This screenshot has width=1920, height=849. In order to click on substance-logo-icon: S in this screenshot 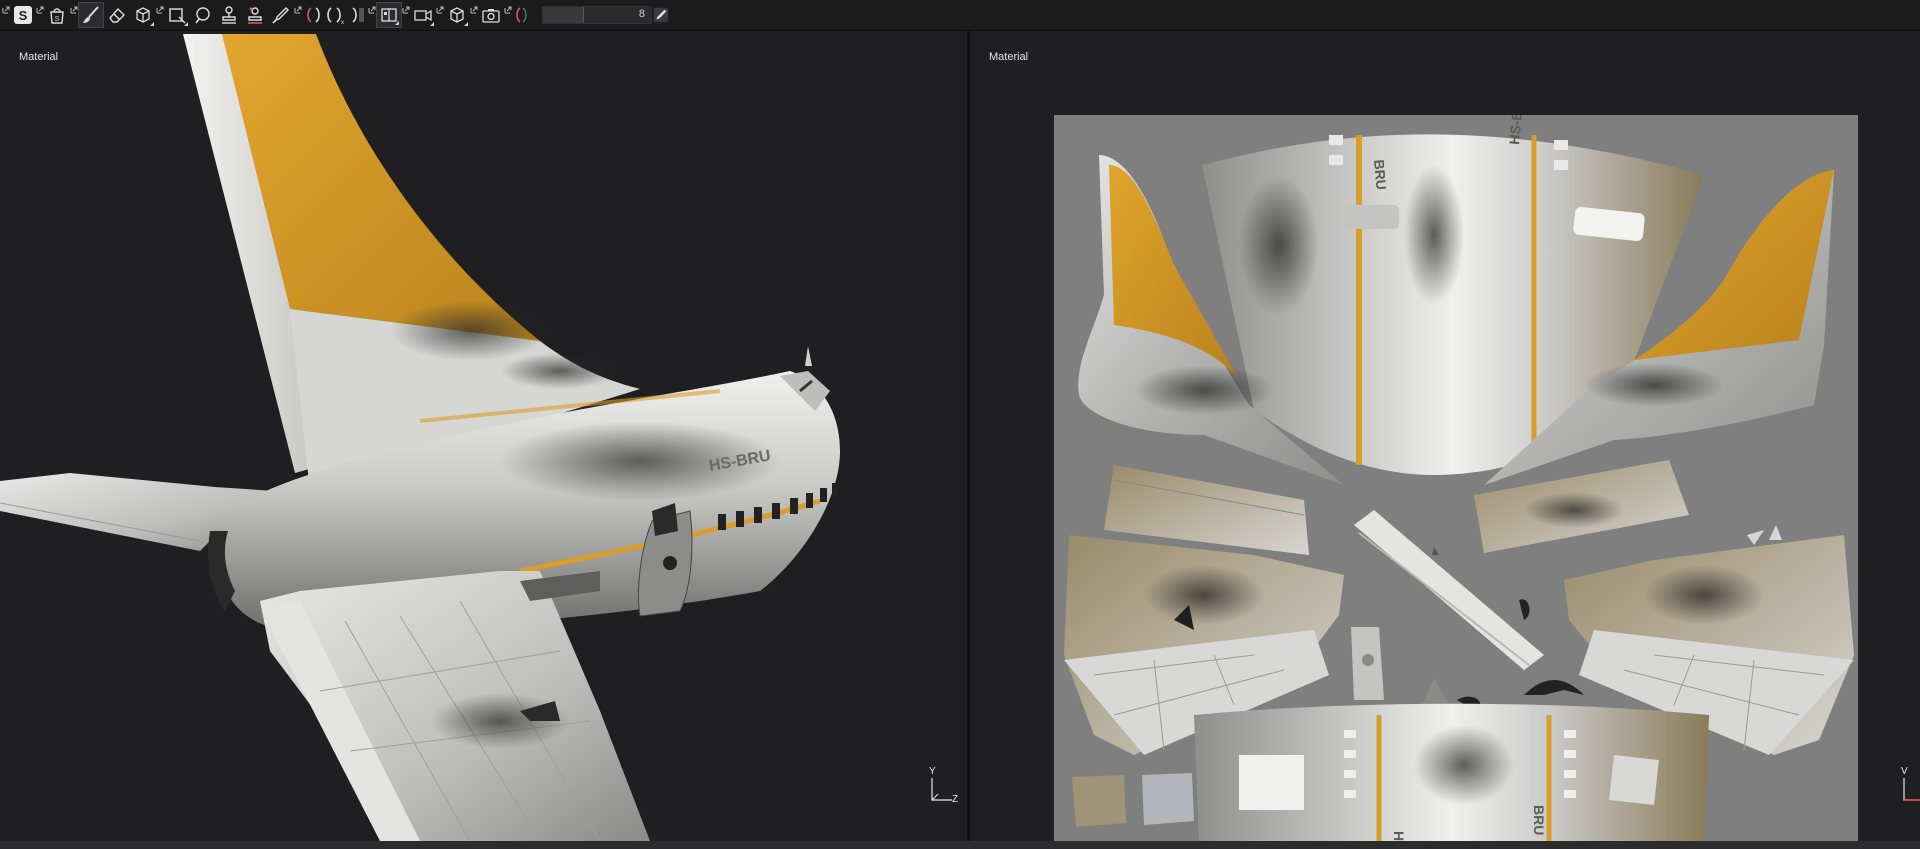, I will do `click(23, 15)`.